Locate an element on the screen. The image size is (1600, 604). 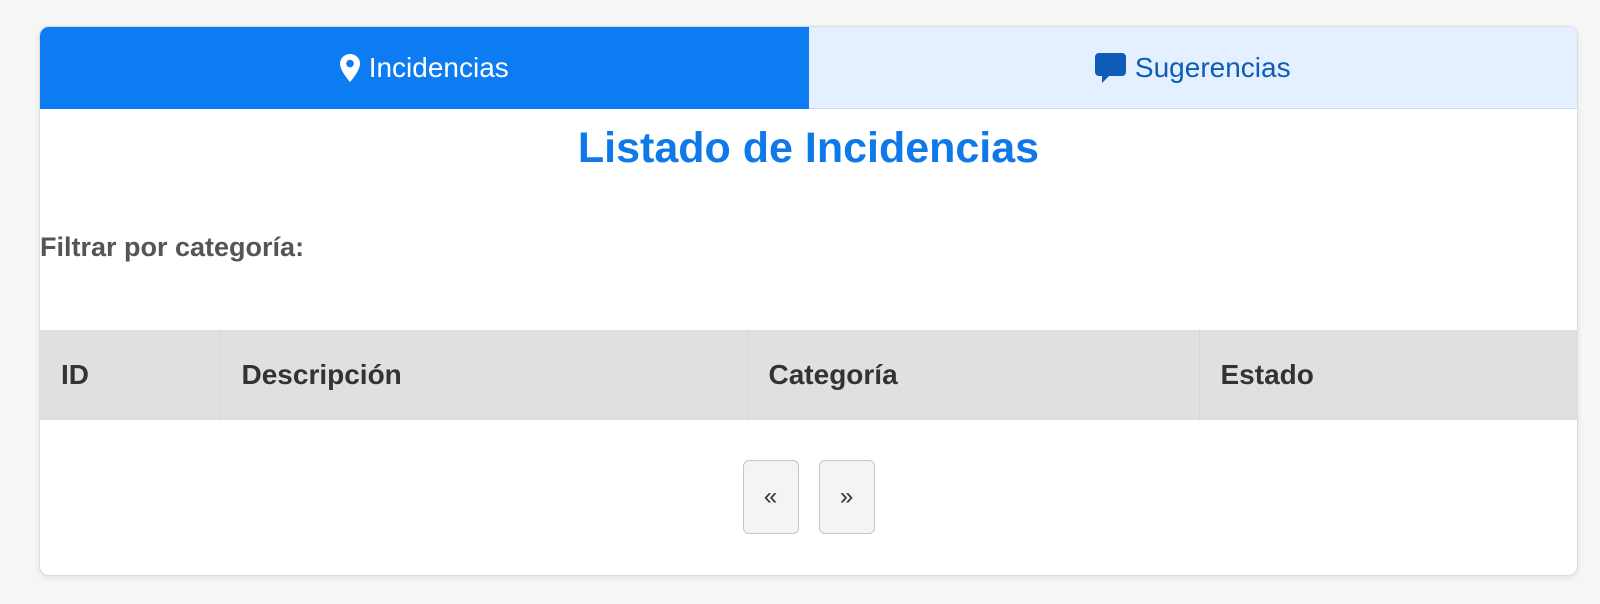
column-header-estado: Estado is located at coordinates (1388, 375).